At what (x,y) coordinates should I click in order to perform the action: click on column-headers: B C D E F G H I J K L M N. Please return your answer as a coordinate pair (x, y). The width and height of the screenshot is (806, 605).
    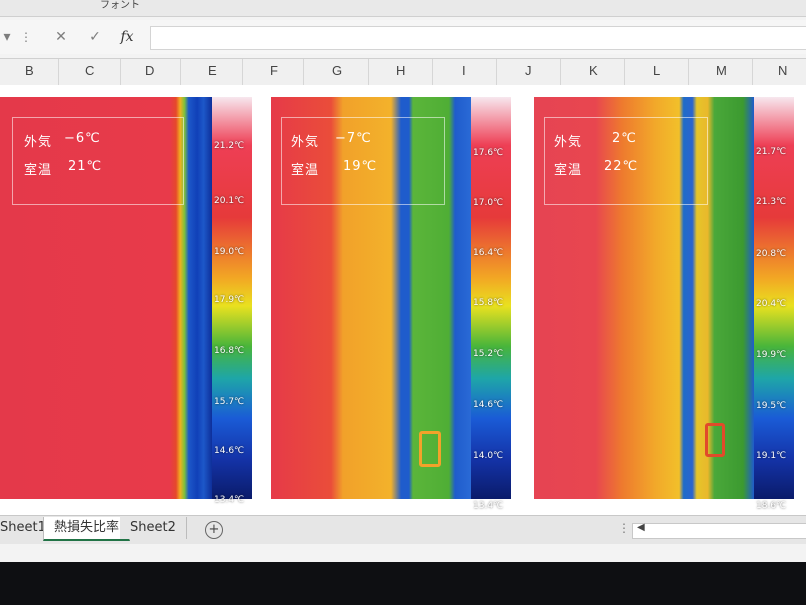
    Looking at the image, I should click on (403, 72).